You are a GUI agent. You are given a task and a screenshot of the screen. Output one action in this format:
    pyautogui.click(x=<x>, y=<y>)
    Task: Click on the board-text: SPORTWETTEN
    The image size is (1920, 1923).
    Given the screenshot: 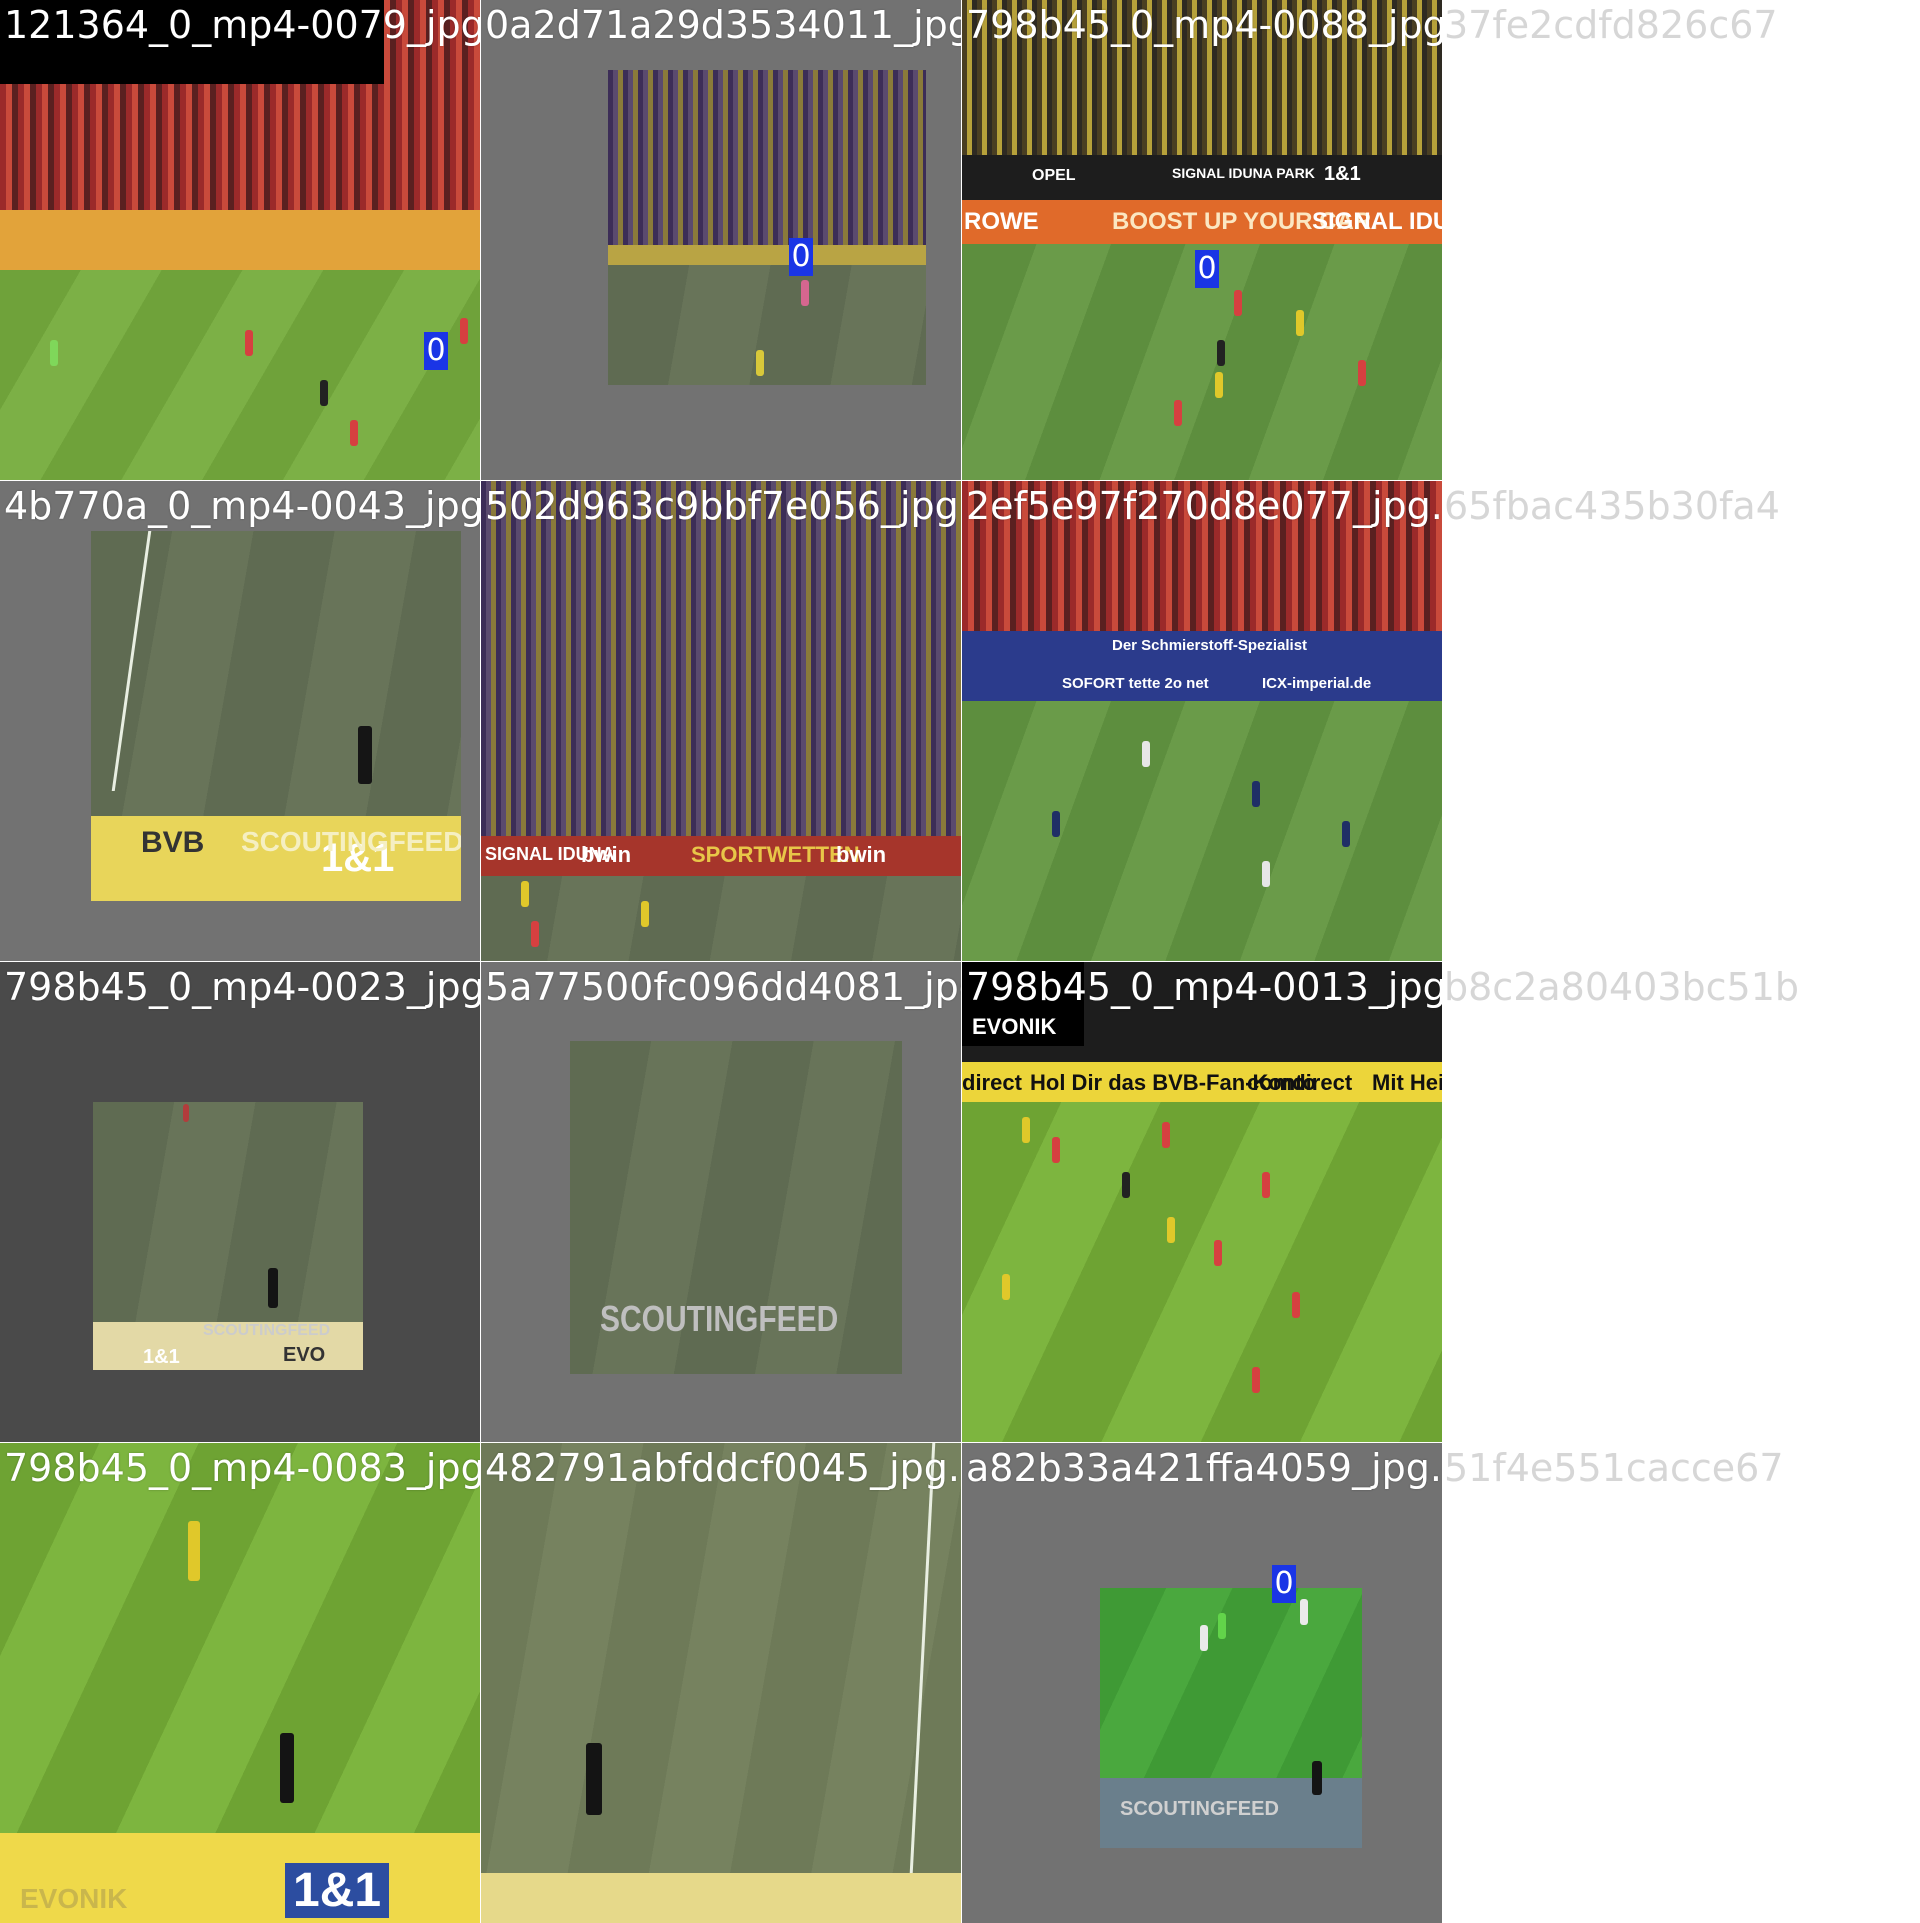 What is the action you would take?
    pyautogui.click(x=775, y=854)
    